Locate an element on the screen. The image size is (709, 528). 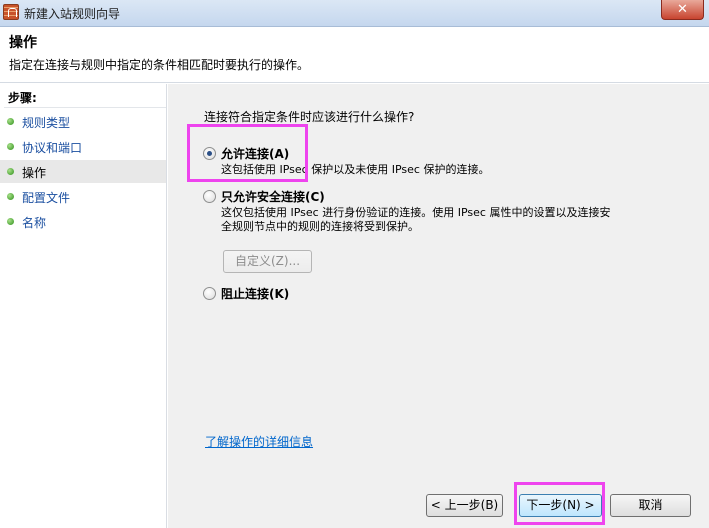
cancel-button: 取消 is located at coordinates (650, 505).